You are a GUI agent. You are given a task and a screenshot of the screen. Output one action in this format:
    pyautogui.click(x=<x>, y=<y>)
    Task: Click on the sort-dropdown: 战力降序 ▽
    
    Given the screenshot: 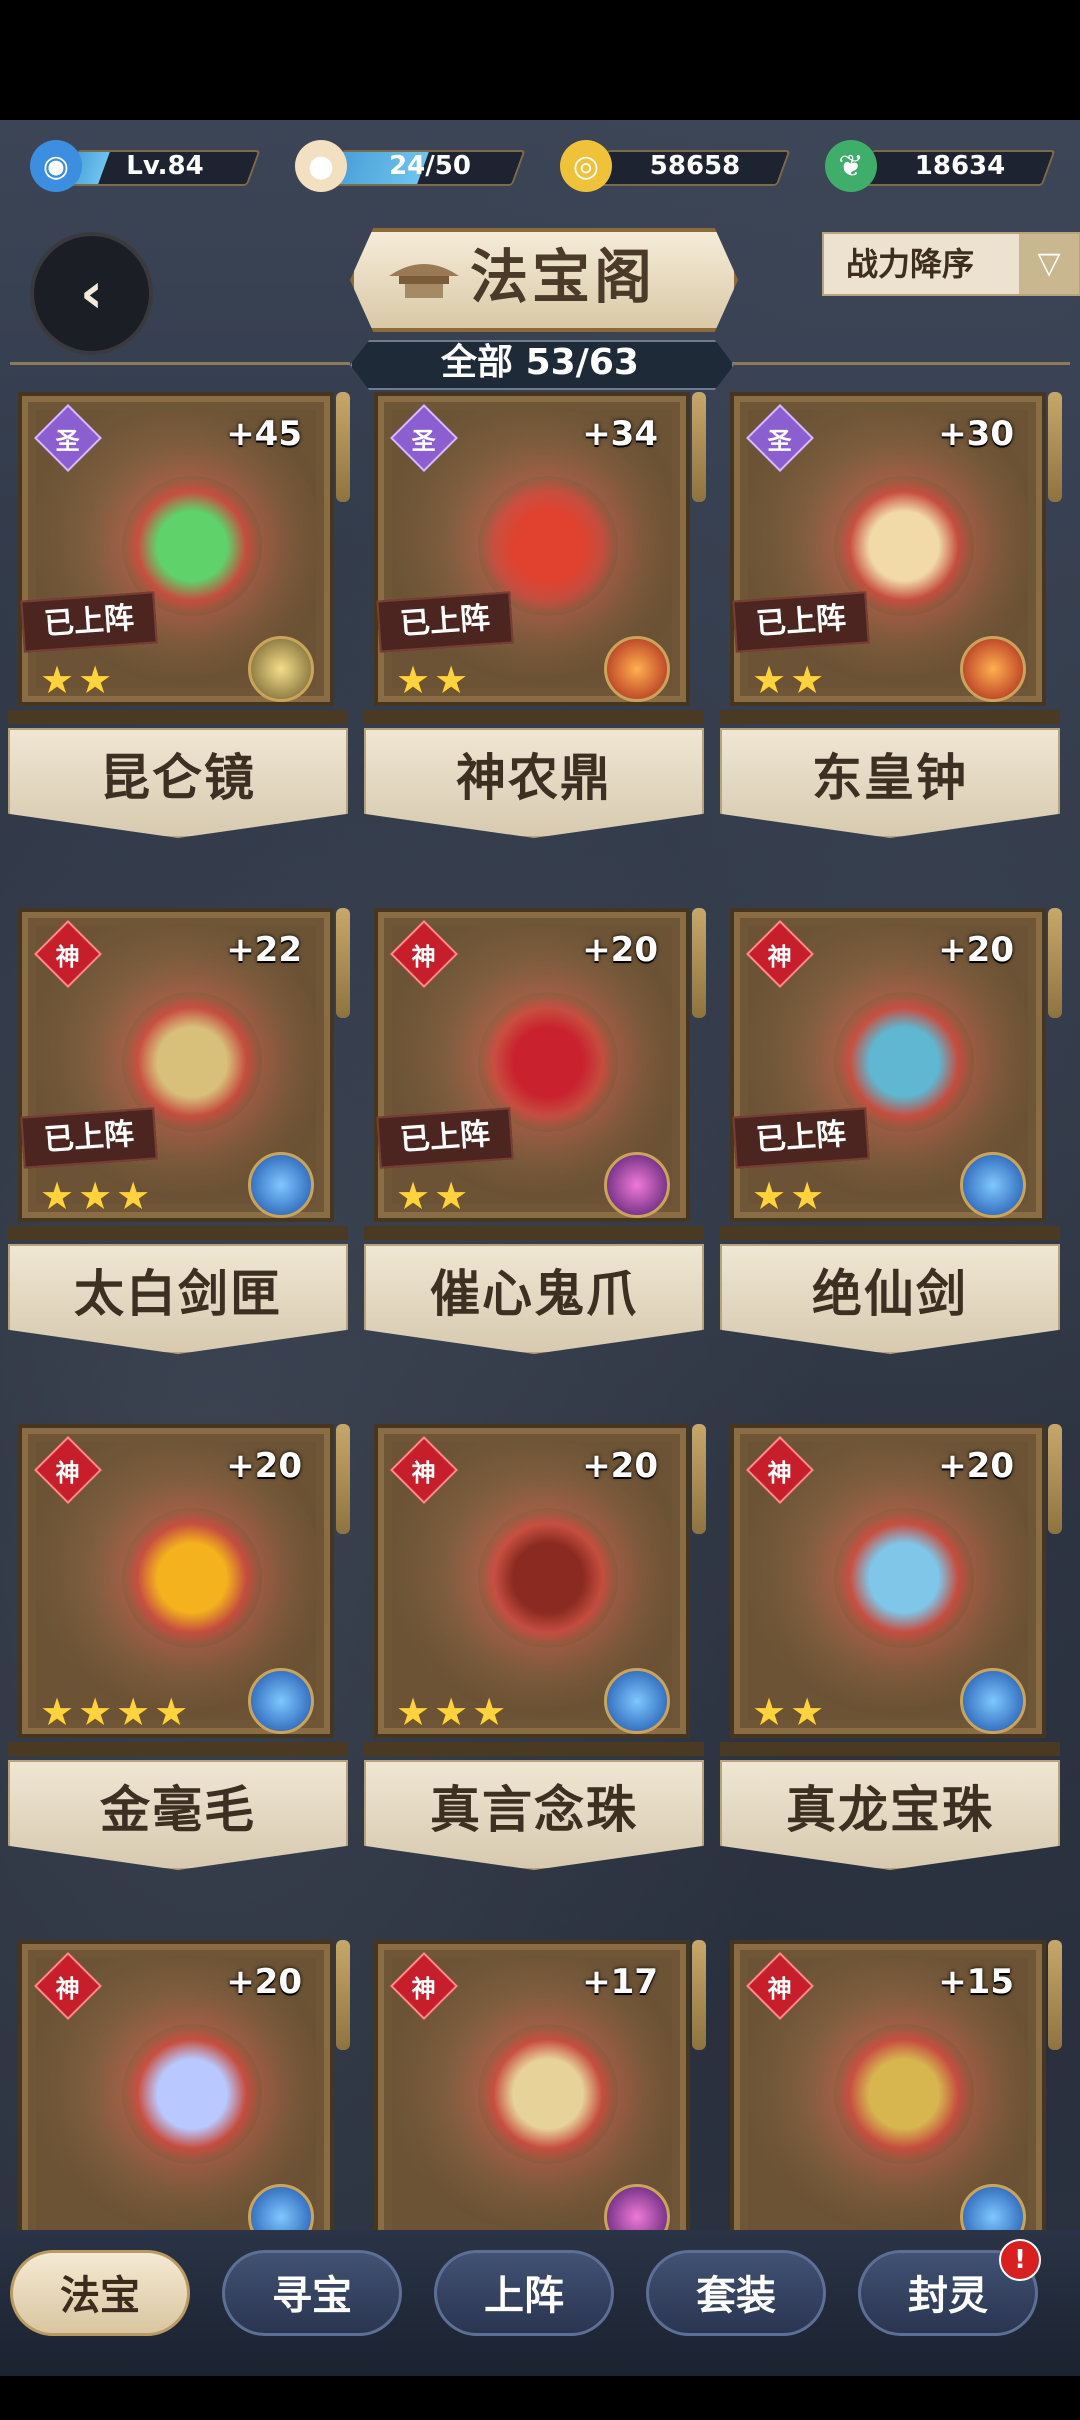 What is the action you would take?
    pyautogui.click(x=951, y=264)
    